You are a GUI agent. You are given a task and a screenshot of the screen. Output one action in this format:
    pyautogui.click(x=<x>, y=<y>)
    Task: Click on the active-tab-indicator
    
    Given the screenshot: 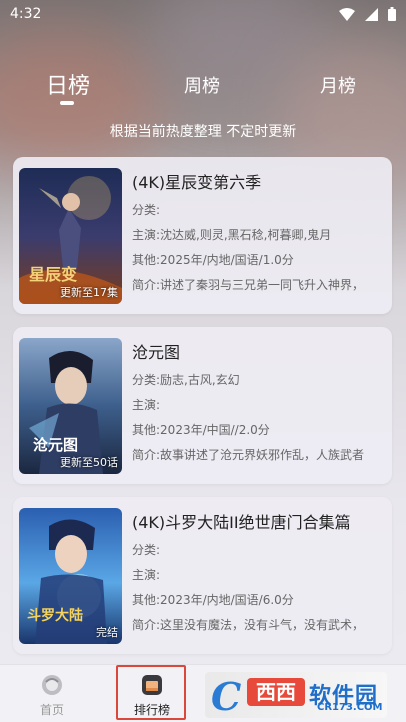 What is the action you would take?
    pyautogui.click(x=67, y=103)
    